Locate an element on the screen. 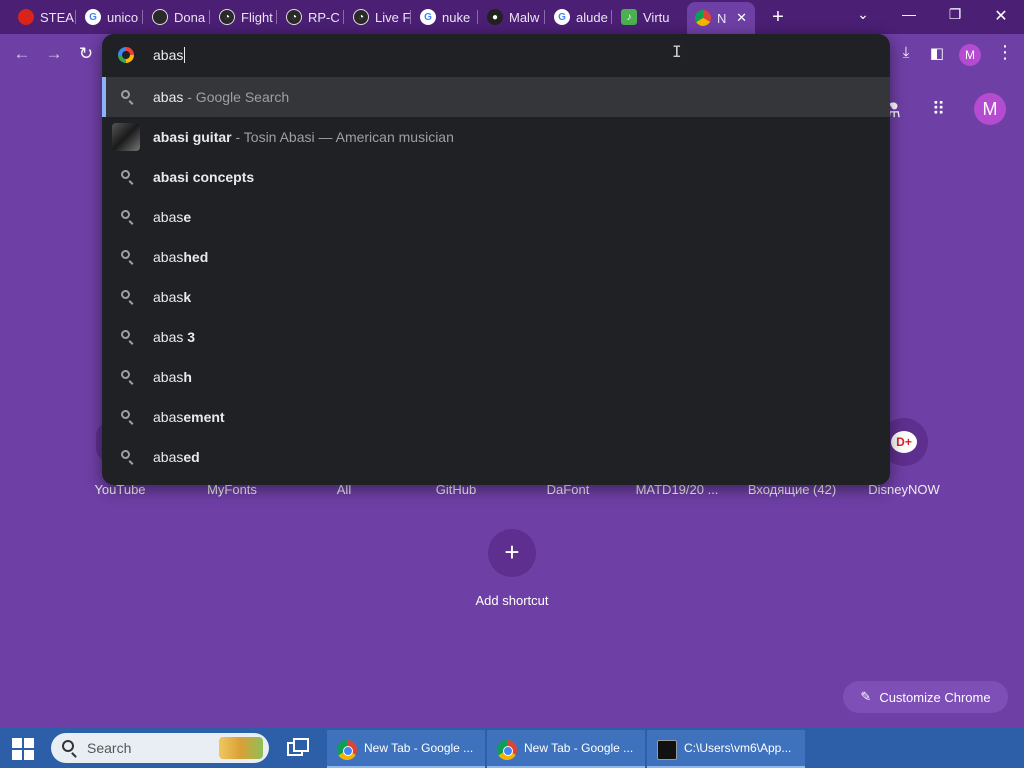  back-button: ← is located at coordinates (22, 54).